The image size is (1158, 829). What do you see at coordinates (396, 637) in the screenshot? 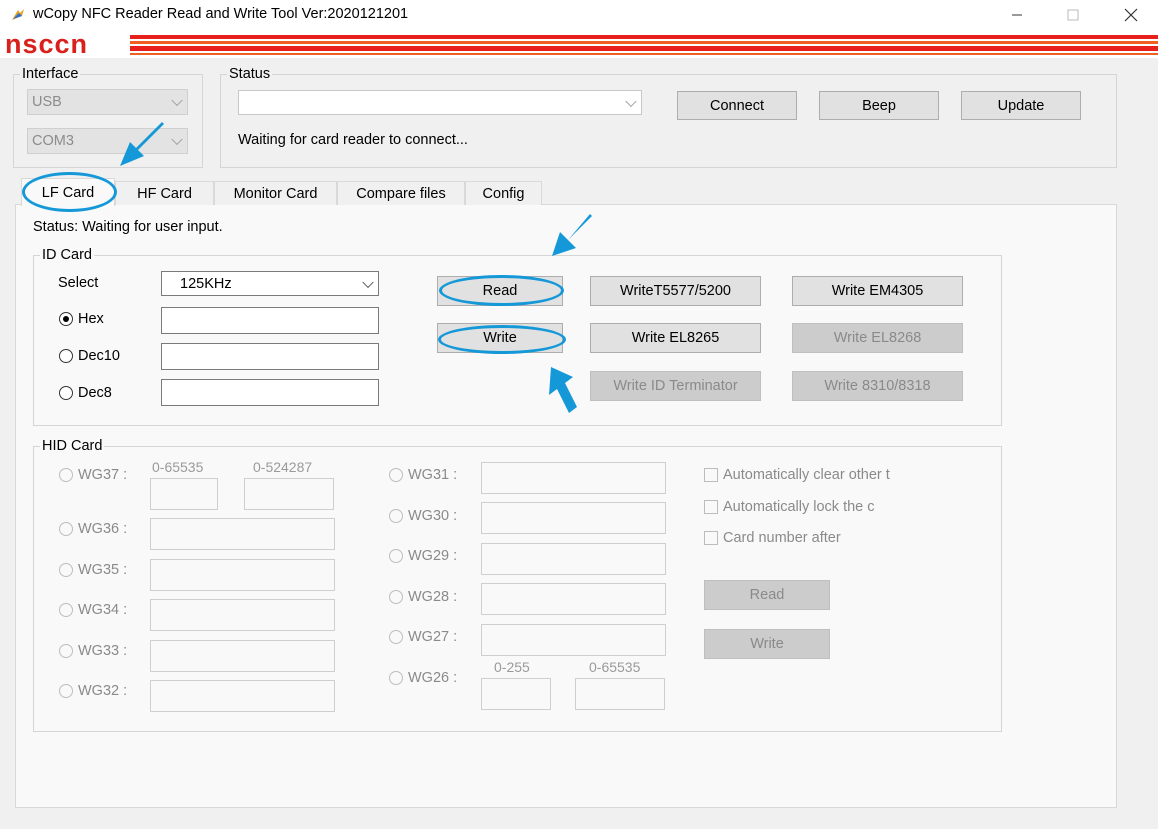
I see `wg27-radio` at bounding box center [396, 637].